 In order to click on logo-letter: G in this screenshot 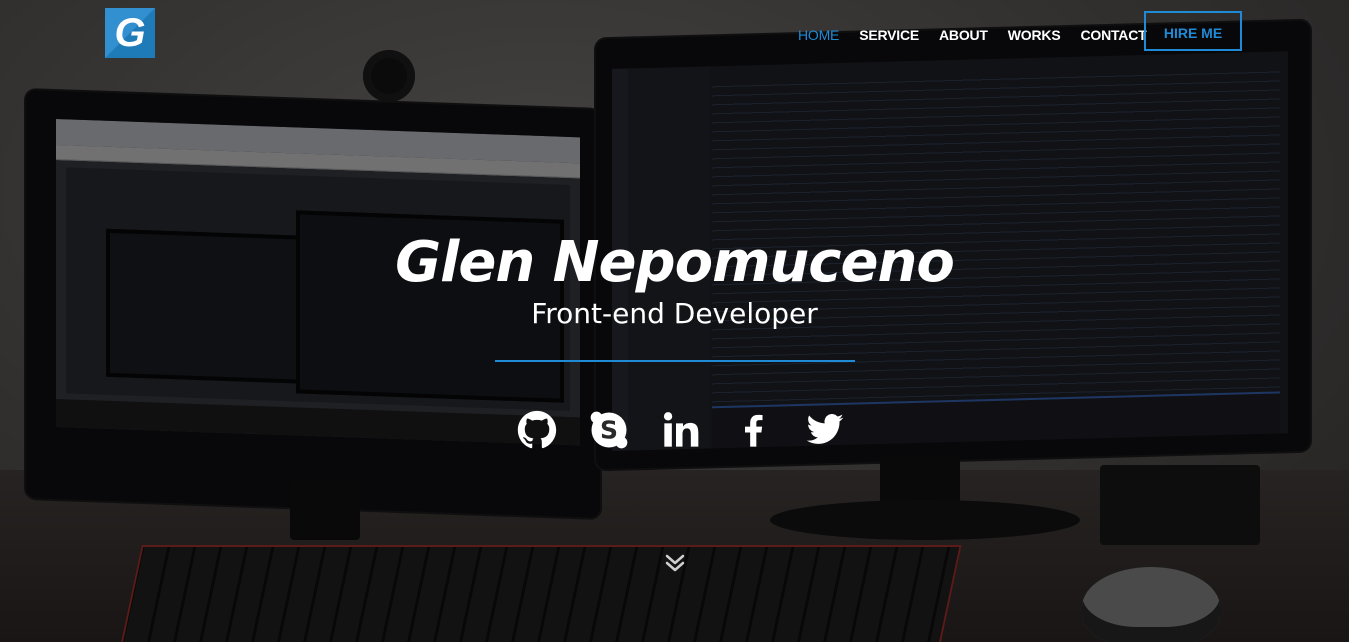, I will do `click(130, 33)`.